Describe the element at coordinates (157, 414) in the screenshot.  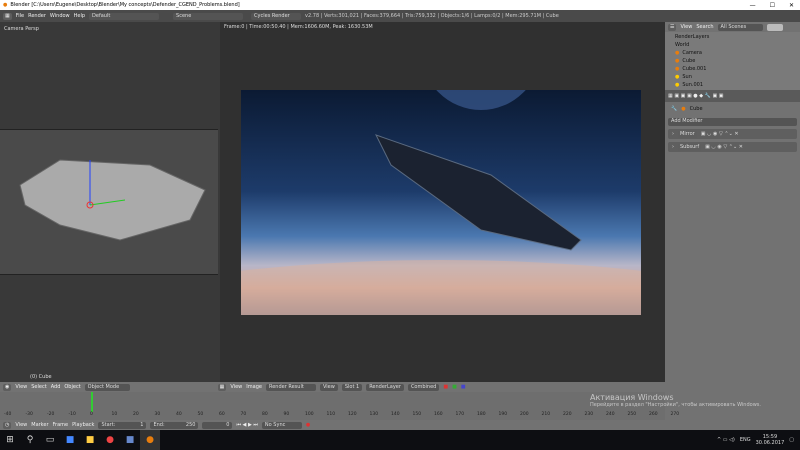
I see `timeline-tick: 30` at that location.